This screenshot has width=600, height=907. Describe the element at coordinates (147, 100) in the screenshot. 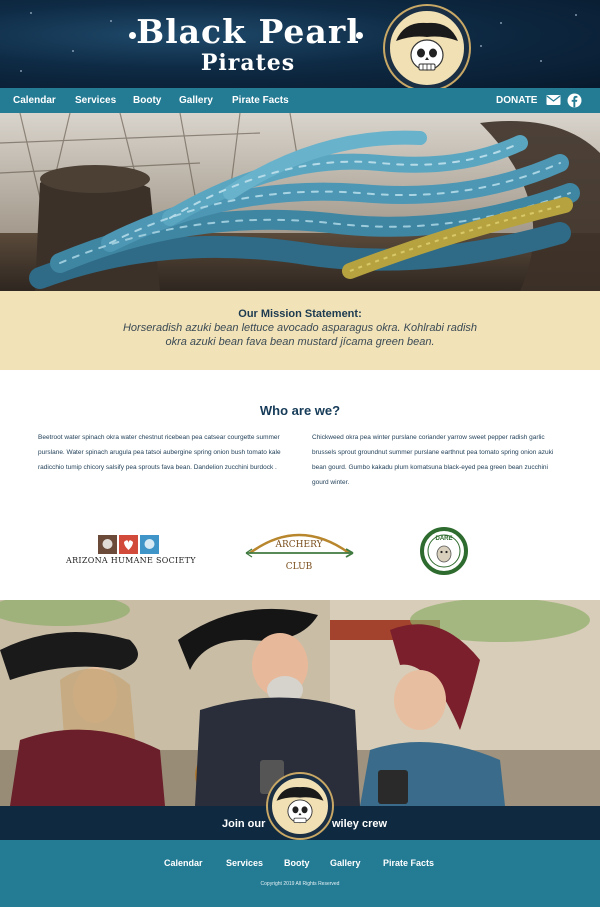

I see `nav-booty: Booty` at that location.